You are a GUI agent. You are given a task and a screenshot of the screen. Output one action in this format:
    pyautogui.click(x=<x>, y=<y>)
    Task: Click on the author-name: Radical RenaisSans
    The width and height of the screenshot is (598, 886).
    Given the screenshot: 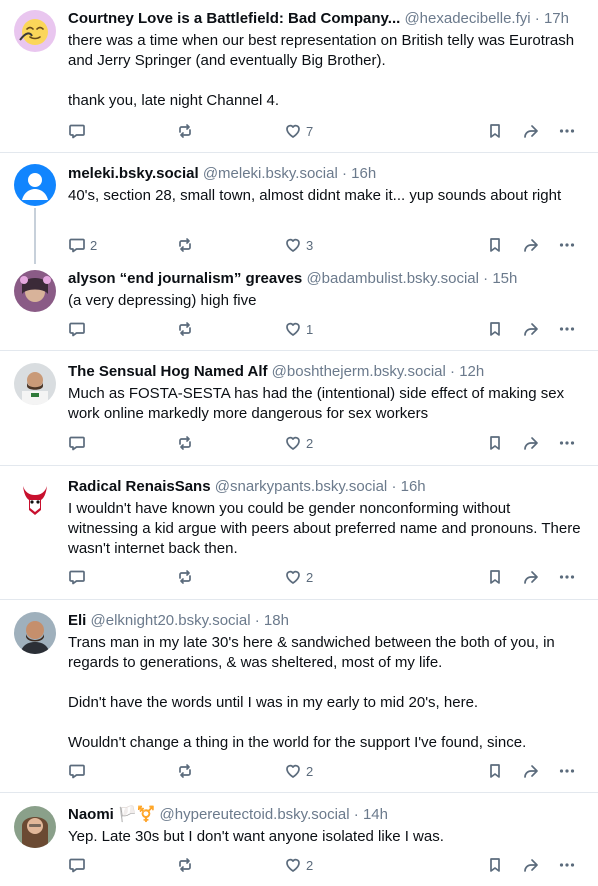 What is the action you would take?
    pyautogui.click(x=139, y=486)
    